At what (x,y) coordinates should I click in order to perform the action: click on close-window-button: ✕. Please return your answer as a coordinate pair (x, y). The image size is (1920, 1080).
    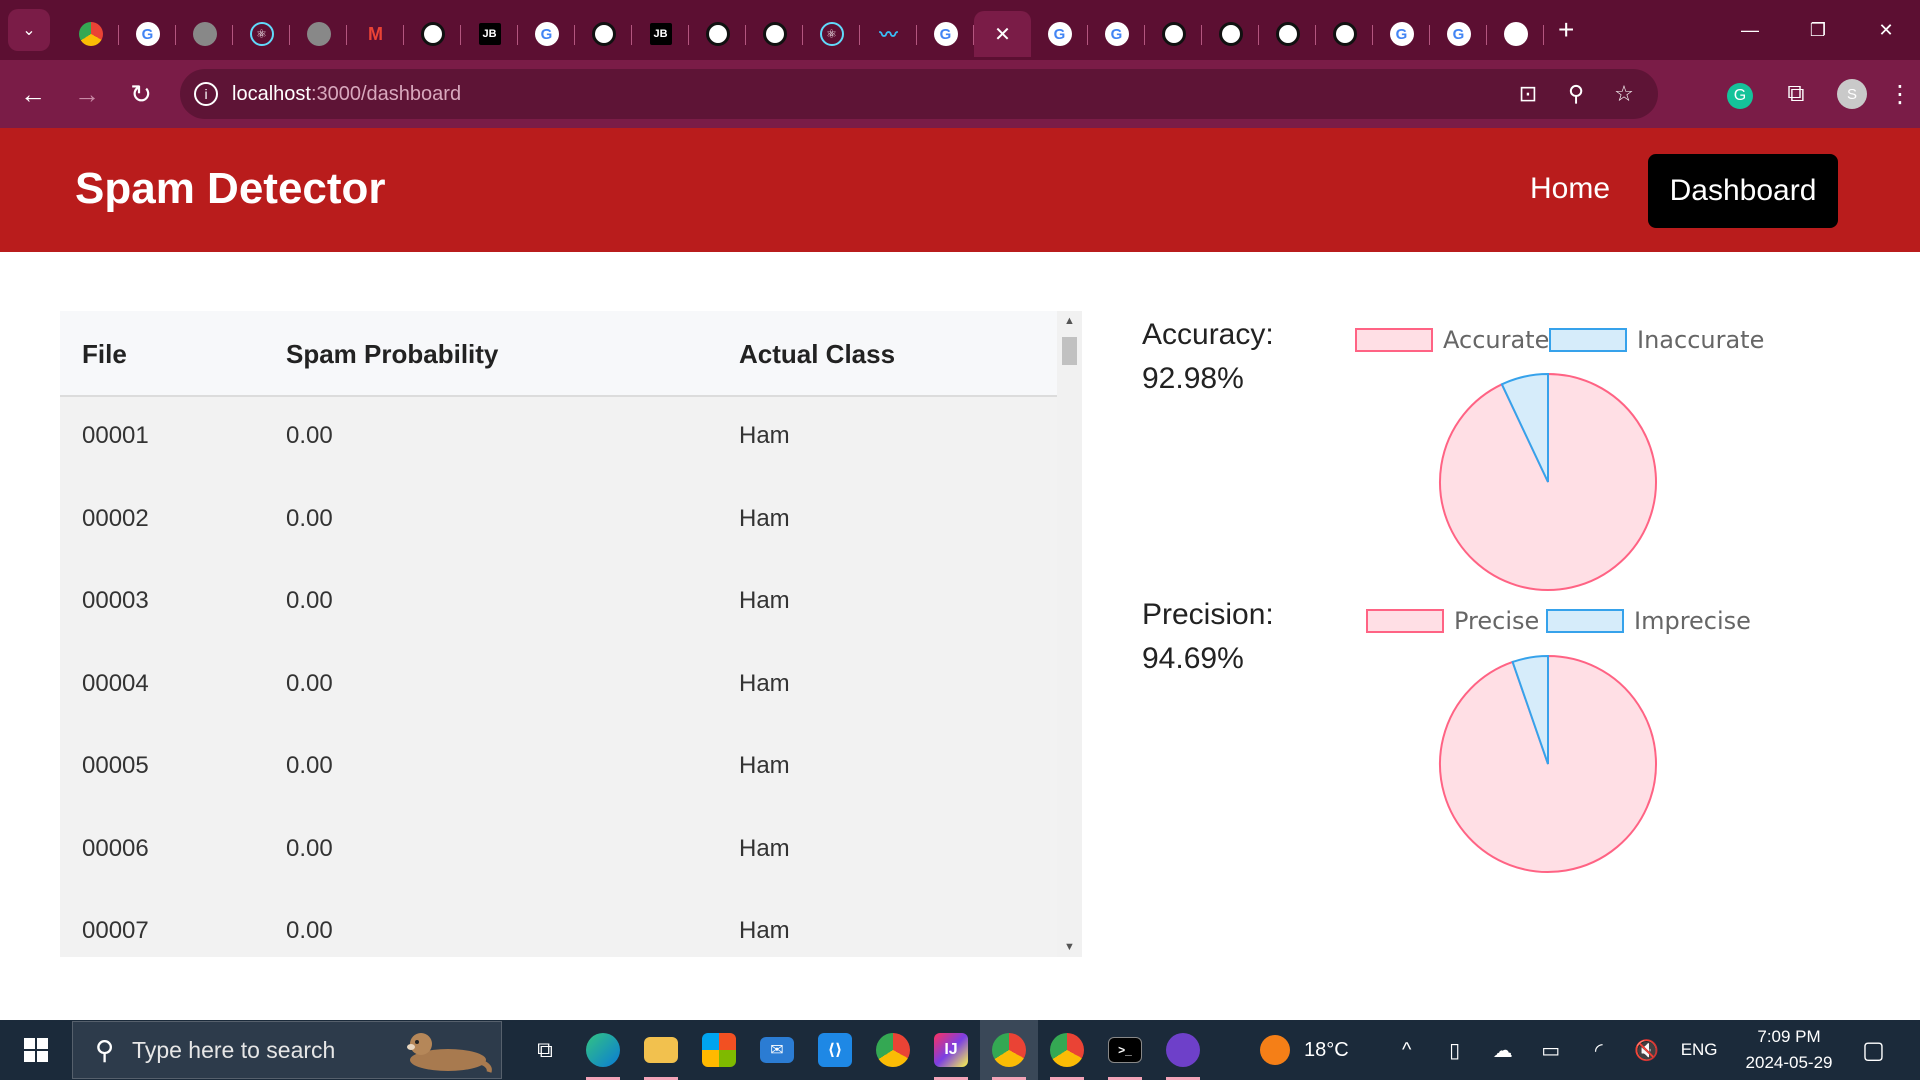
    Looking at the image, I should click on (1886, 30).